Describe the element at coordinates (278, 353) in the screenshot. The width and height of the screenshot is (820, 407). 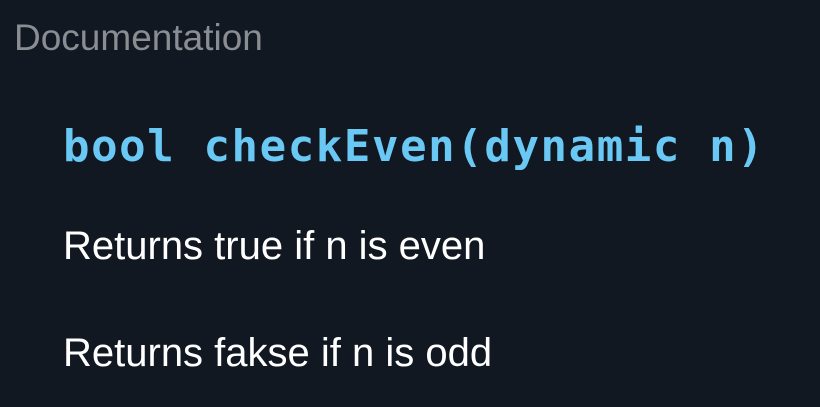
I see `description-line-false: Returns fakse if n is odd` at that location.